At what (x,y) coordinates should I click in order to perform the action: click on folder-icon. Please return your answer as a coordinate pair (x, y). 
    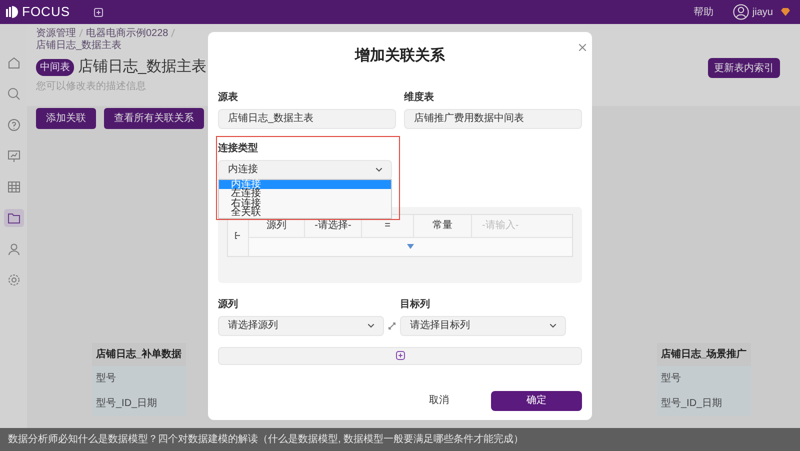
    Looking at the image, I should click on (13, 218).